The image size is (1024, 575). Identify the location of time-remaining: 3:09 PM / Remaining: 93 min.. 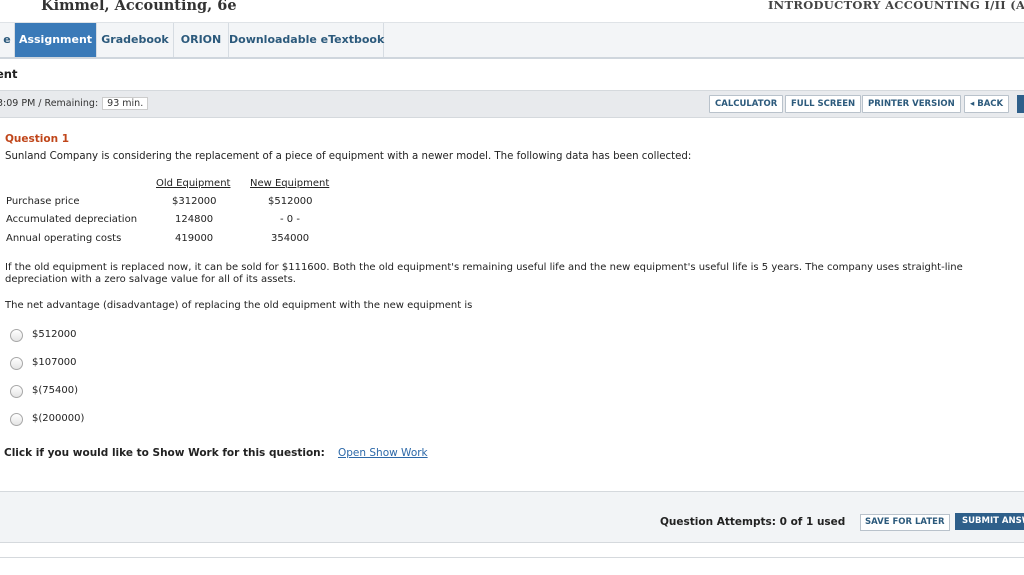
(74, 103).